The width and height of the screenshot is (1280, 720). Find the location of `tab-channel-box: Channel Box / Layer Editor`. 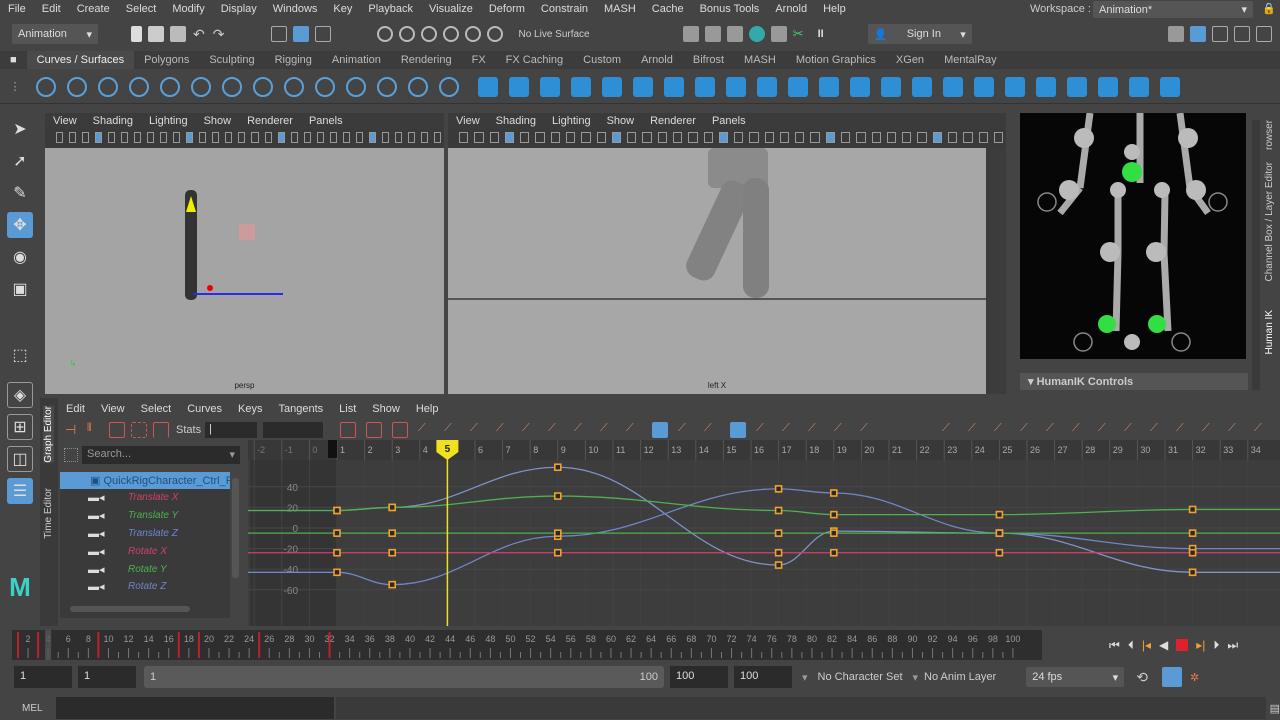

tab-channel-box: Channel Box / Layer Editor is located at coordinates (1269, 222).